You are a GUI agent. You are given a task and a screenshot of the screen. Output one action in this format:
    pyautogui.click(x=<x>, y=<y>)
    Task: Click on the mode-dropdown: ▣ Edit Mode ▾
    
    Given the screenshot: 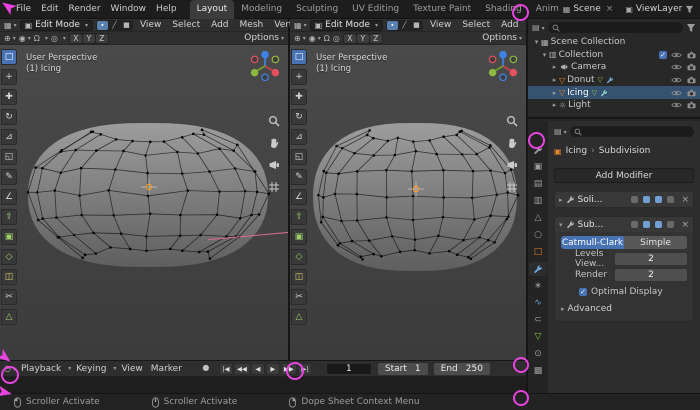 What is the action you would take?
    pyautogui.click(x=56, y=25)
    